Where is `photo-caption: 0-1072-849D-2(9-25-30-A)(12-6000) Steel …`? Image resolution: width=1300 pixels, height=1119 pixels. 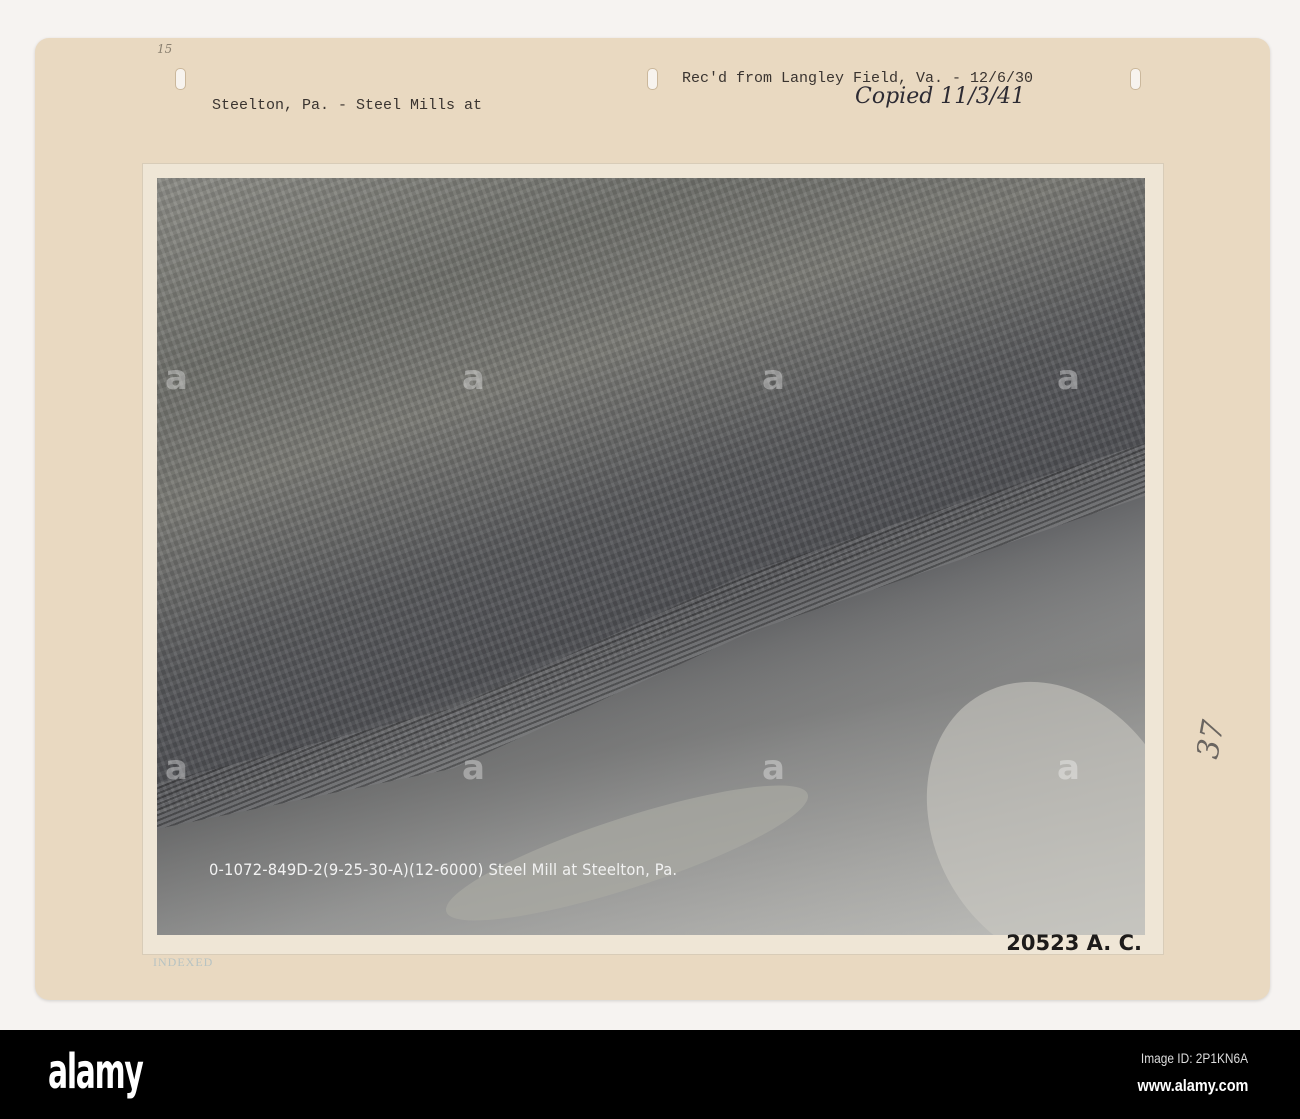 photo-caption: 0-1072-849D-2(9-25-30-A)(12-6000) Steel … is located at coordinates (443, 869).